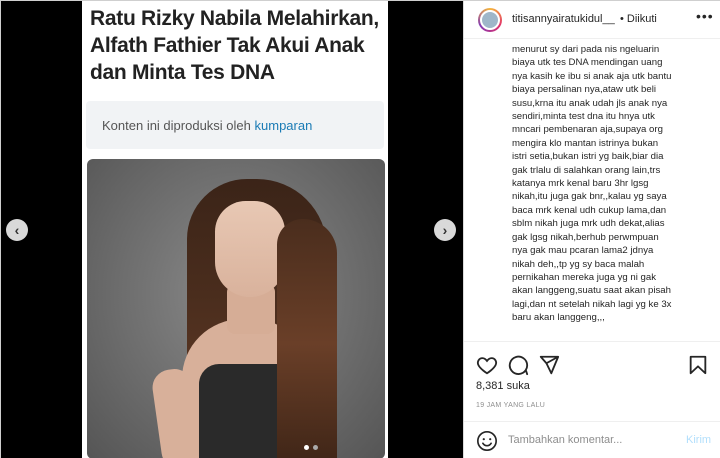  What do you see at coordinates (283, 125) in the screenshot?
I see `source-link: kumparan` at bounding box center [283, 125].